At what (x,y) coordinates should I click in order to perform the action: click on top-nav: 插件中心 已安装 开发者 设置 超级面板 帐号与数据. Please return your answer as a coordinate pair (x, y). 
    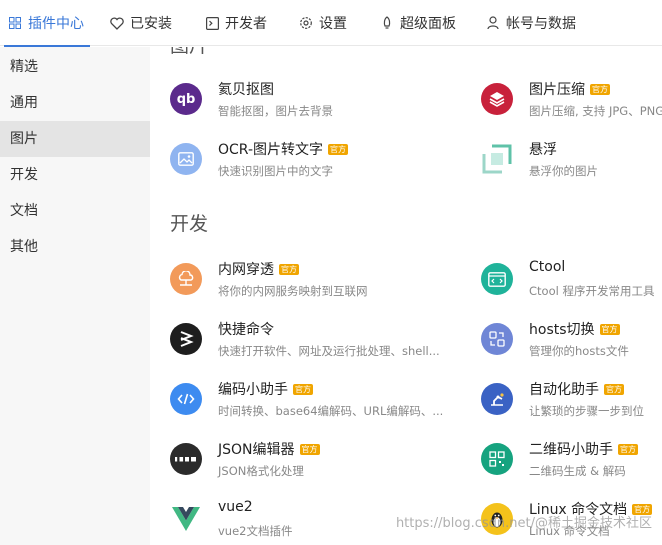
    Looking at the image, I should click on (331, 23).